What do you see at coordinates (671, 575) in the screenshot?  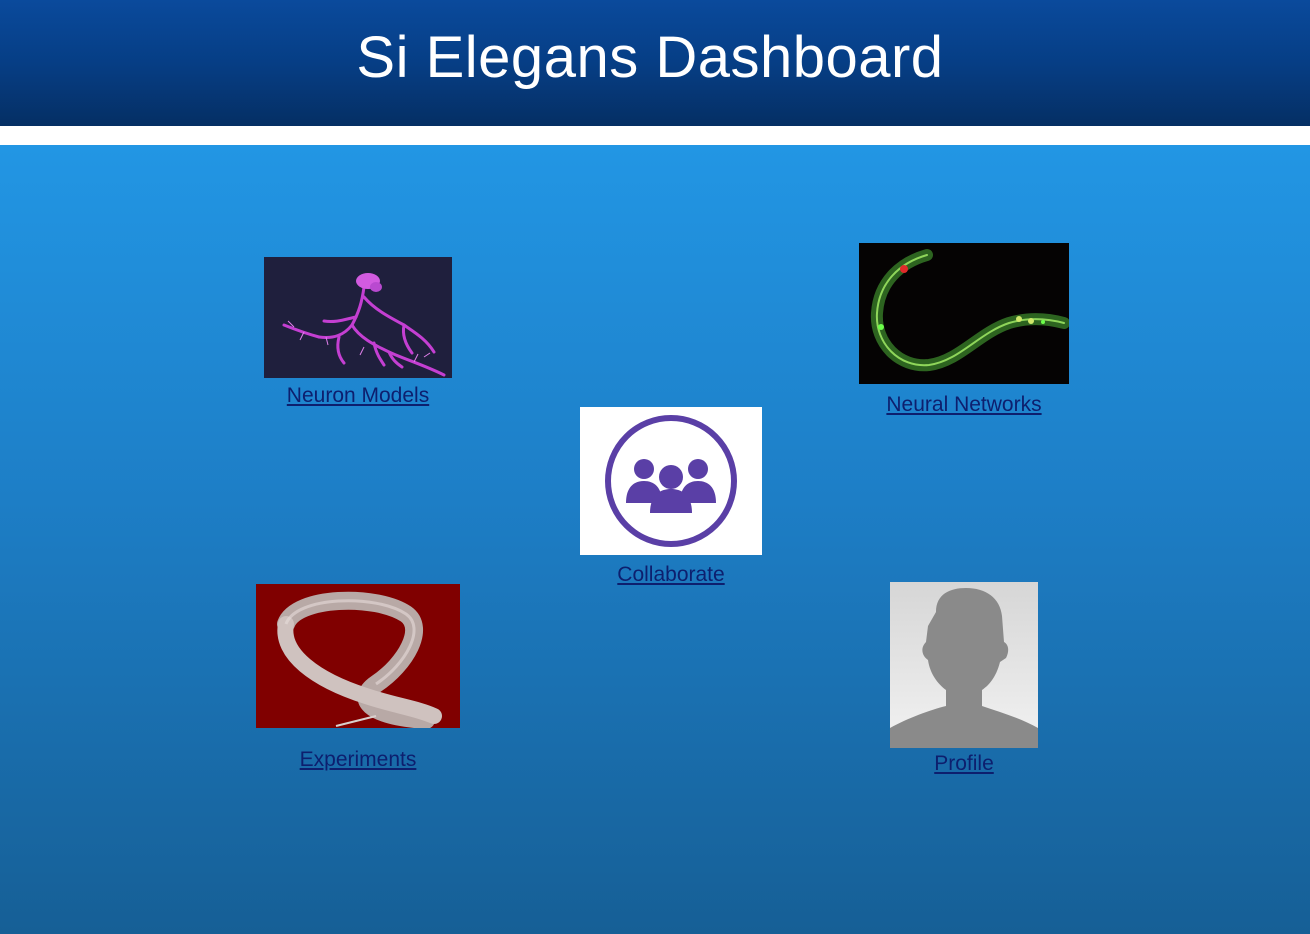 I see `collaborate-link: Collaborate` at bounding box center [671, 575].